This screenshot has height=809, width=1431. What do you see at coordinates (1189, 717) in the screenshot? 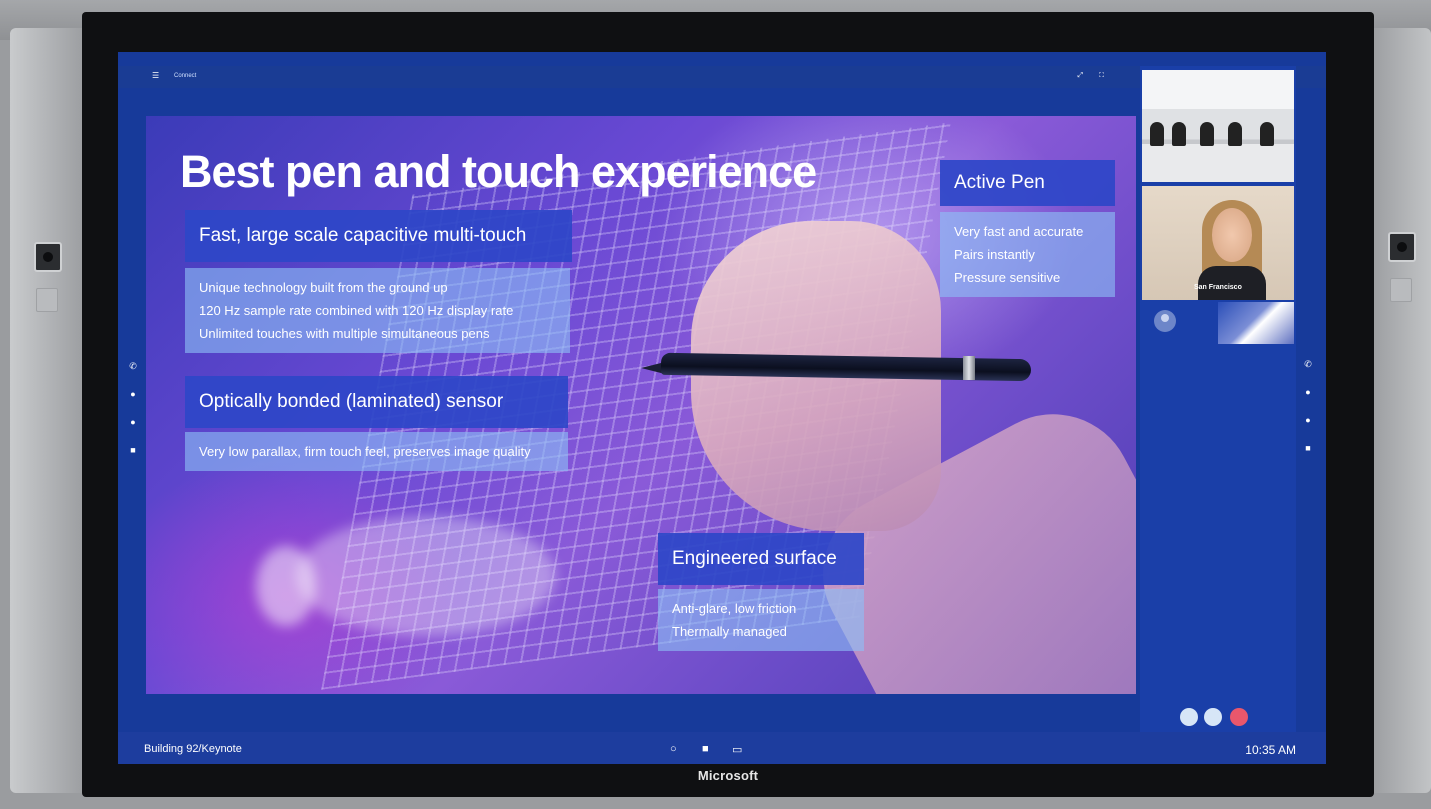
I see `mute-button` at bounding box center [1189, 717].